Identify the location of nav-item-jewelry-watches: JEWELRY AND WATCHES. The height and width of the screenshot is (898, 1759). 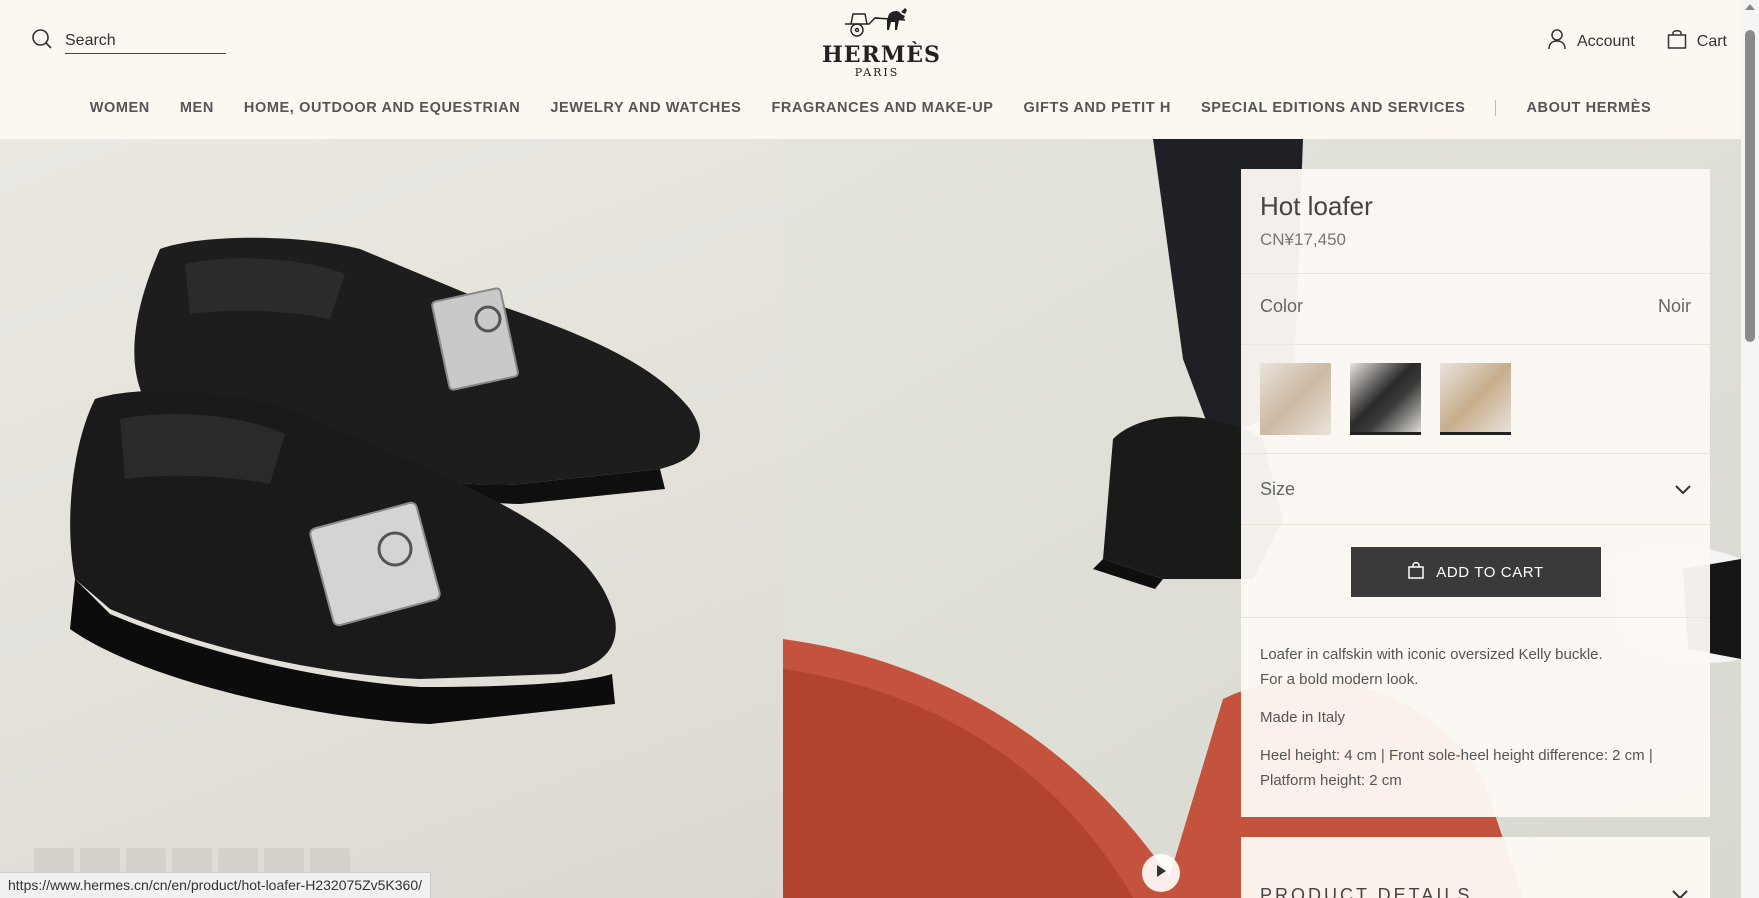
(645, 108).